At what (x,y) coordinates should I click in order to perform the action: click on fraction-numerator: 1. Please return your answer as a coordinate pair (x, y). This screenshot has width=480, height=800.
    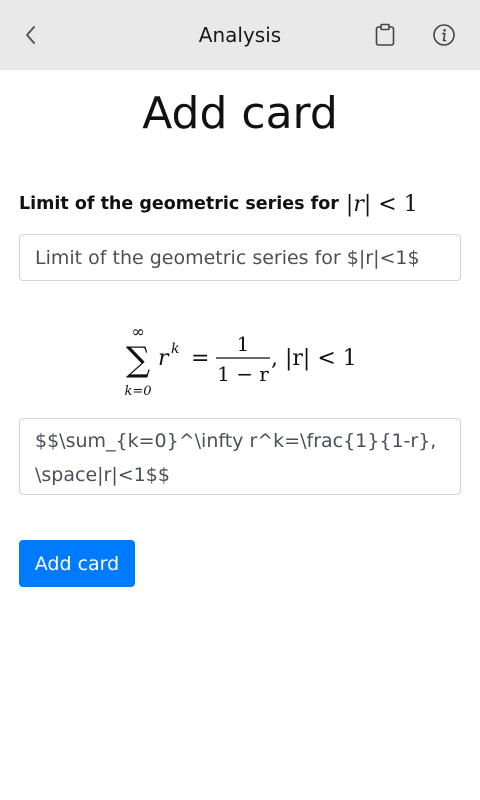
    Looking at the image, I should click on (243, 344).